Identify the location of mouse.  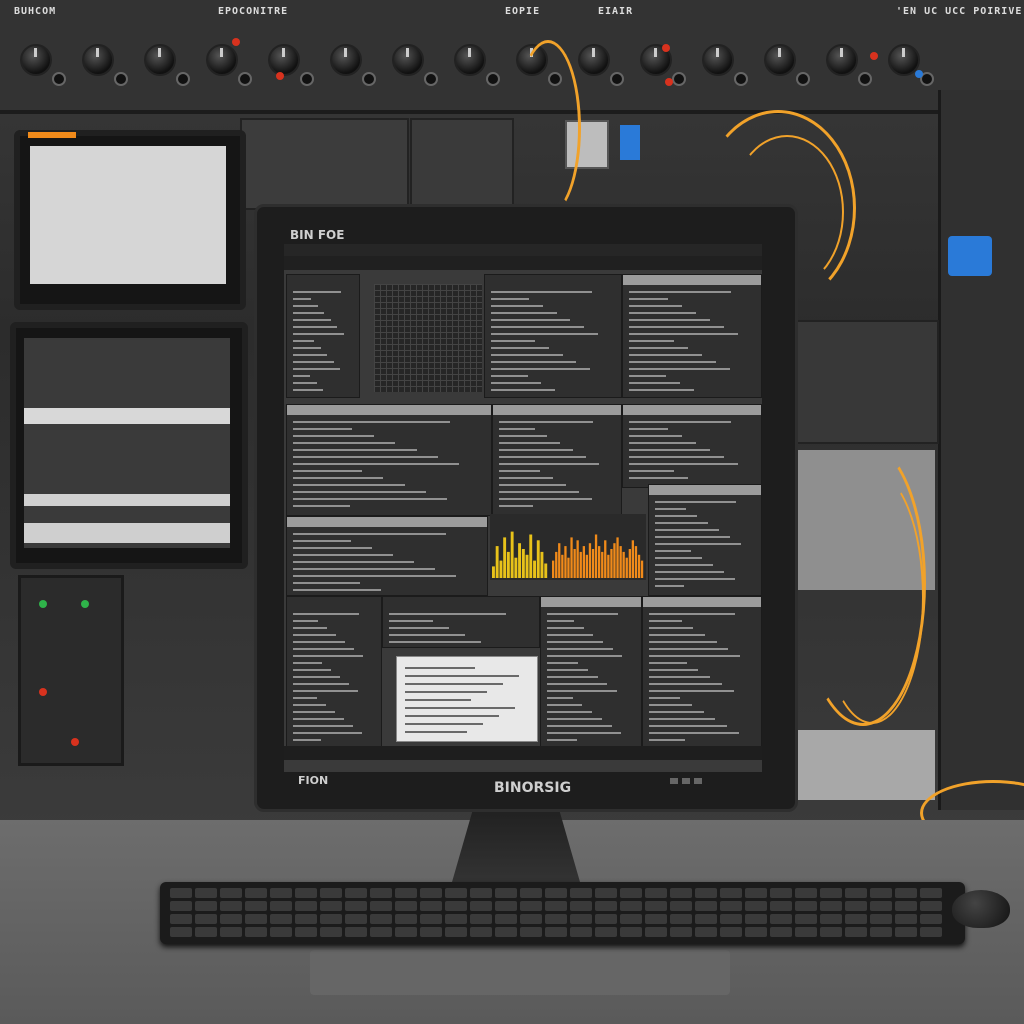
(981, 909).